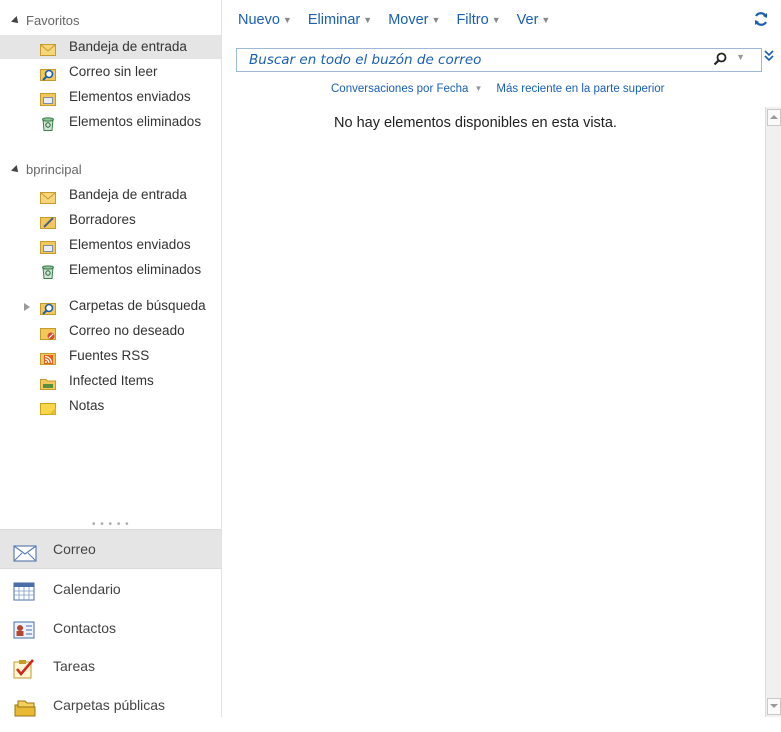  I want to click on expand-triangle-icon, so click(27, 307).